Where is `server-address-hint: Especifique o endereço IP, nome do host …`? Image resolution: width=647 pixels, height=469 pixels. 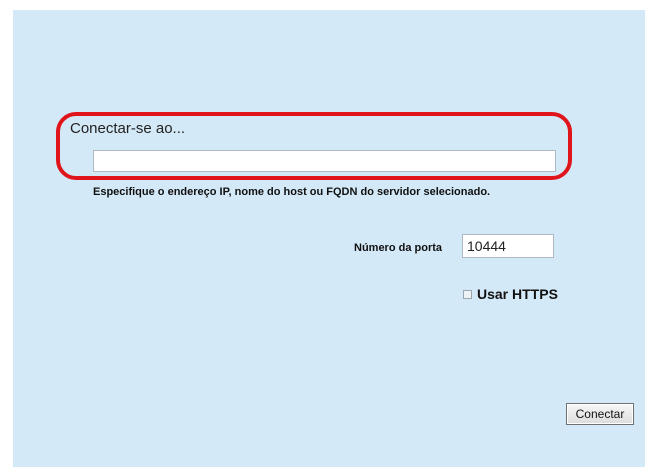
server-address-hint: Especifique o endereço IP, nome do host … is located at coordinates (292, 192).